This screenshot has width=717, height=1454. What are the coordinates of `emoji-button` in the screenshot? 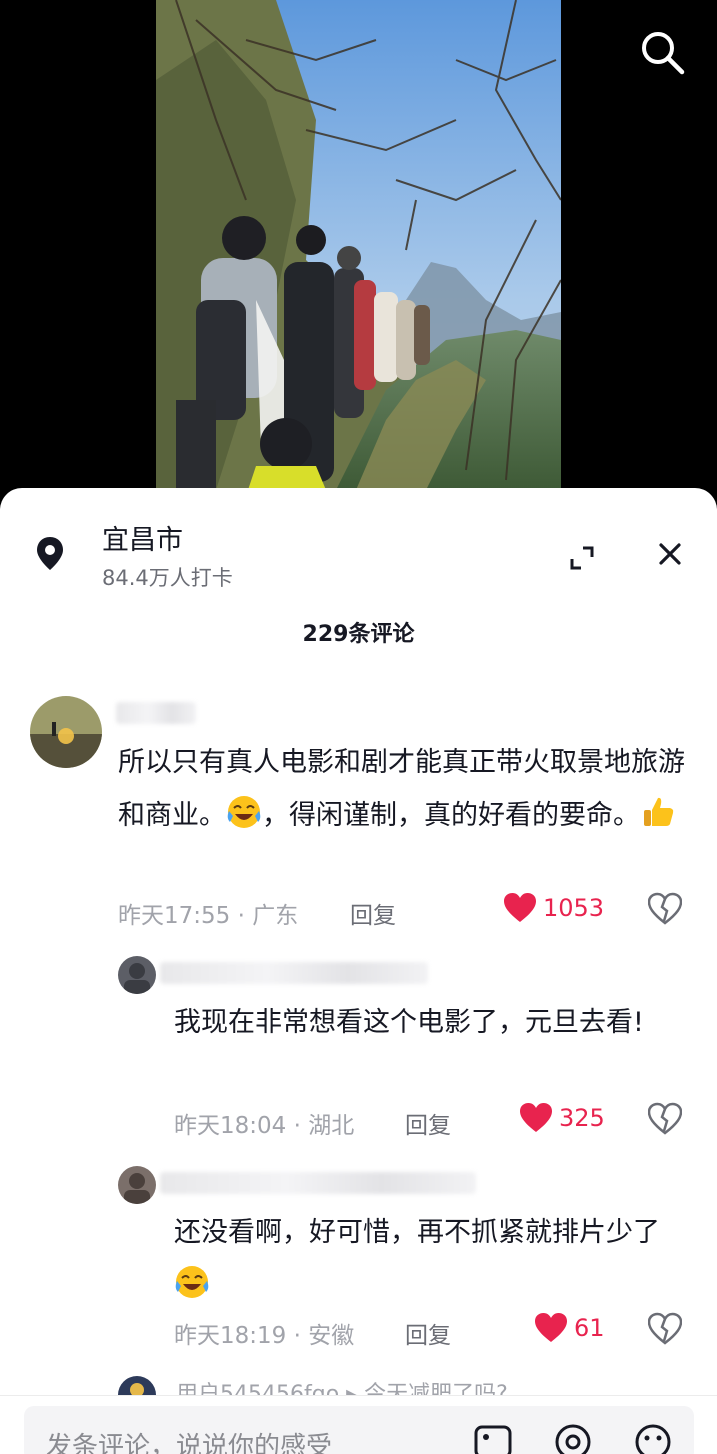 It's located at (653, 1438).